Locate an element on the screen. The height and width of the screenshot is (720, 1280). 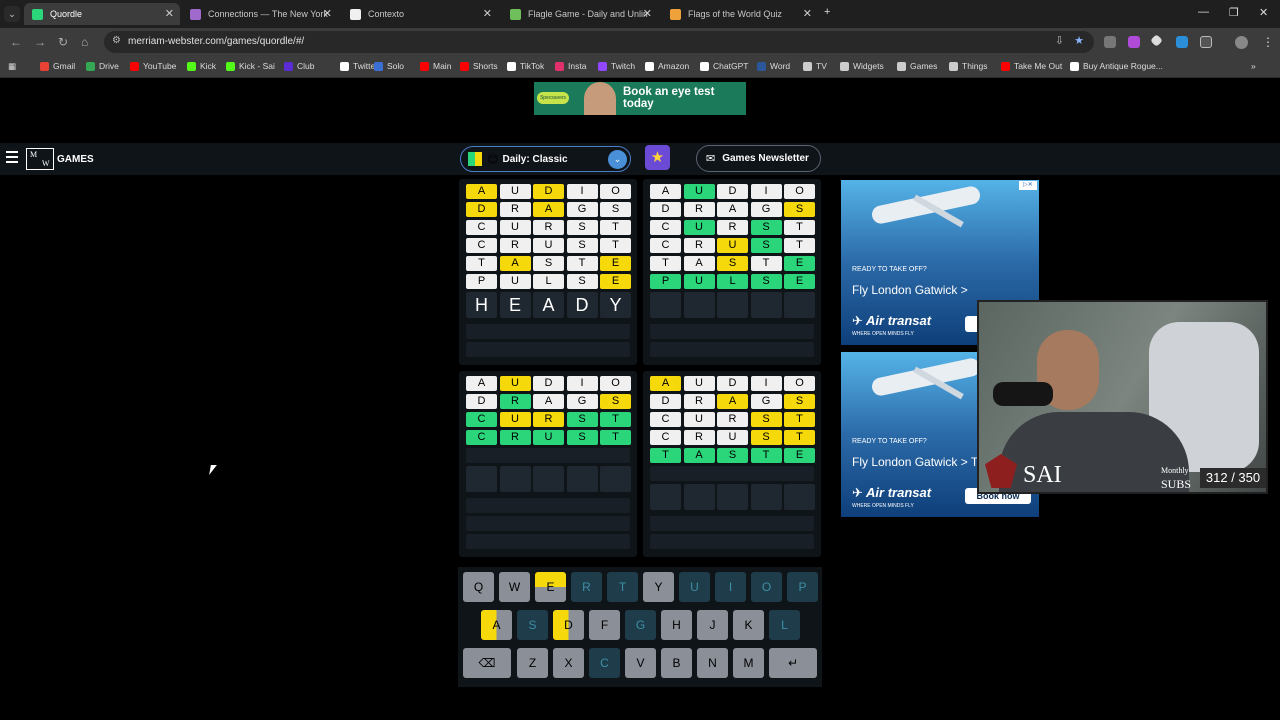
apps-grid-icon: ▦ is located at coordinates (12, 66).